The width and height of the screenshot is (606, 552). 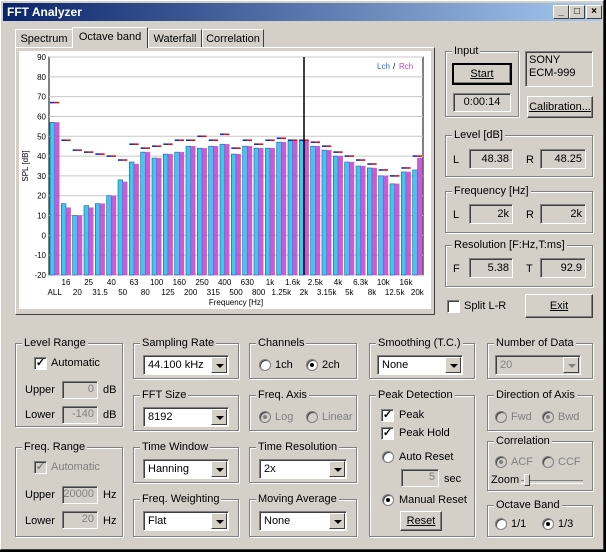 What do you see at coordinates (40, 521) in the screenshot?
I see `freq-lower-label: Lower` at bounding box center [40, 521].